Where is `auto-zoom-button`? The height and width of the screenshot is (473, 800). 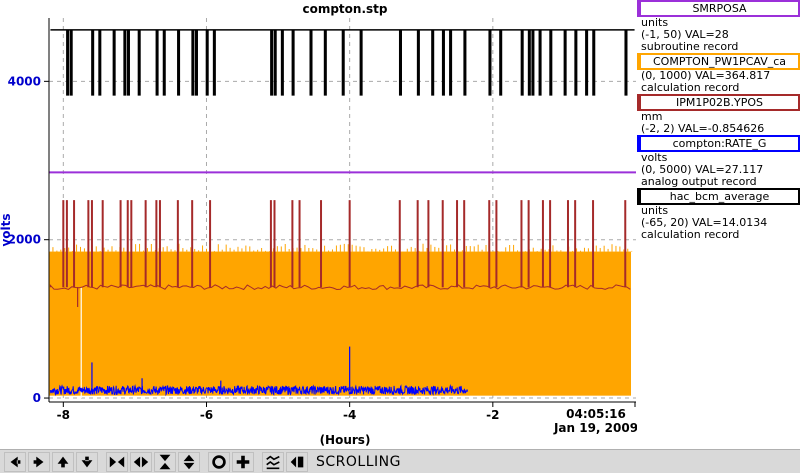
auto-zoom-button is located at coordinates (219, 461).